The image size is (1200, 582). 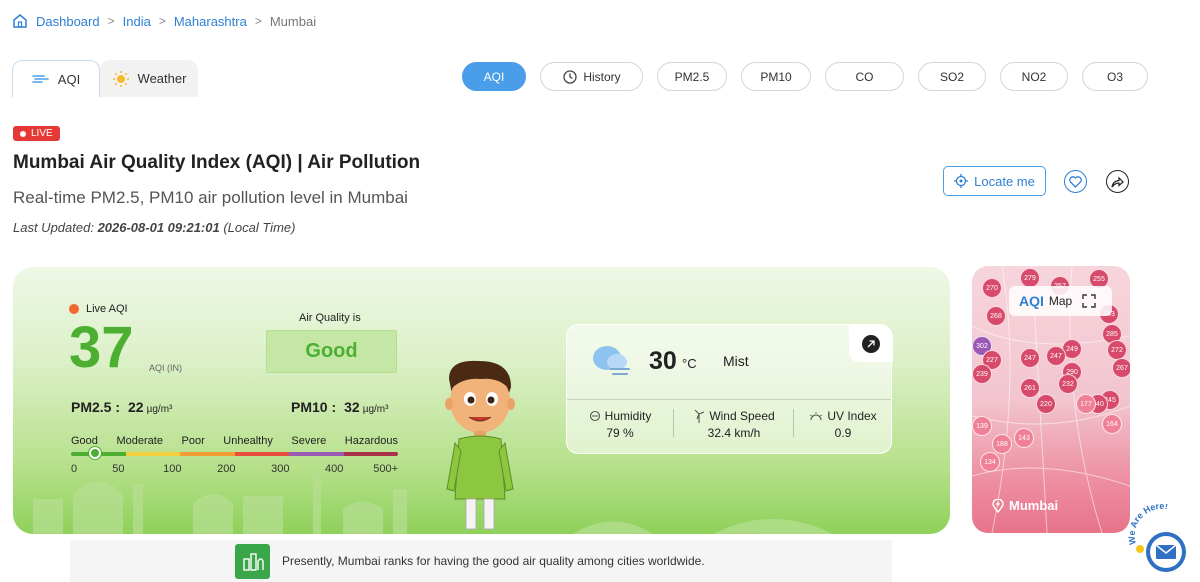 What do you see at coordinates (40, 79) in the screenshot?
I see `wind-icon` at bounding box center [40, 79].